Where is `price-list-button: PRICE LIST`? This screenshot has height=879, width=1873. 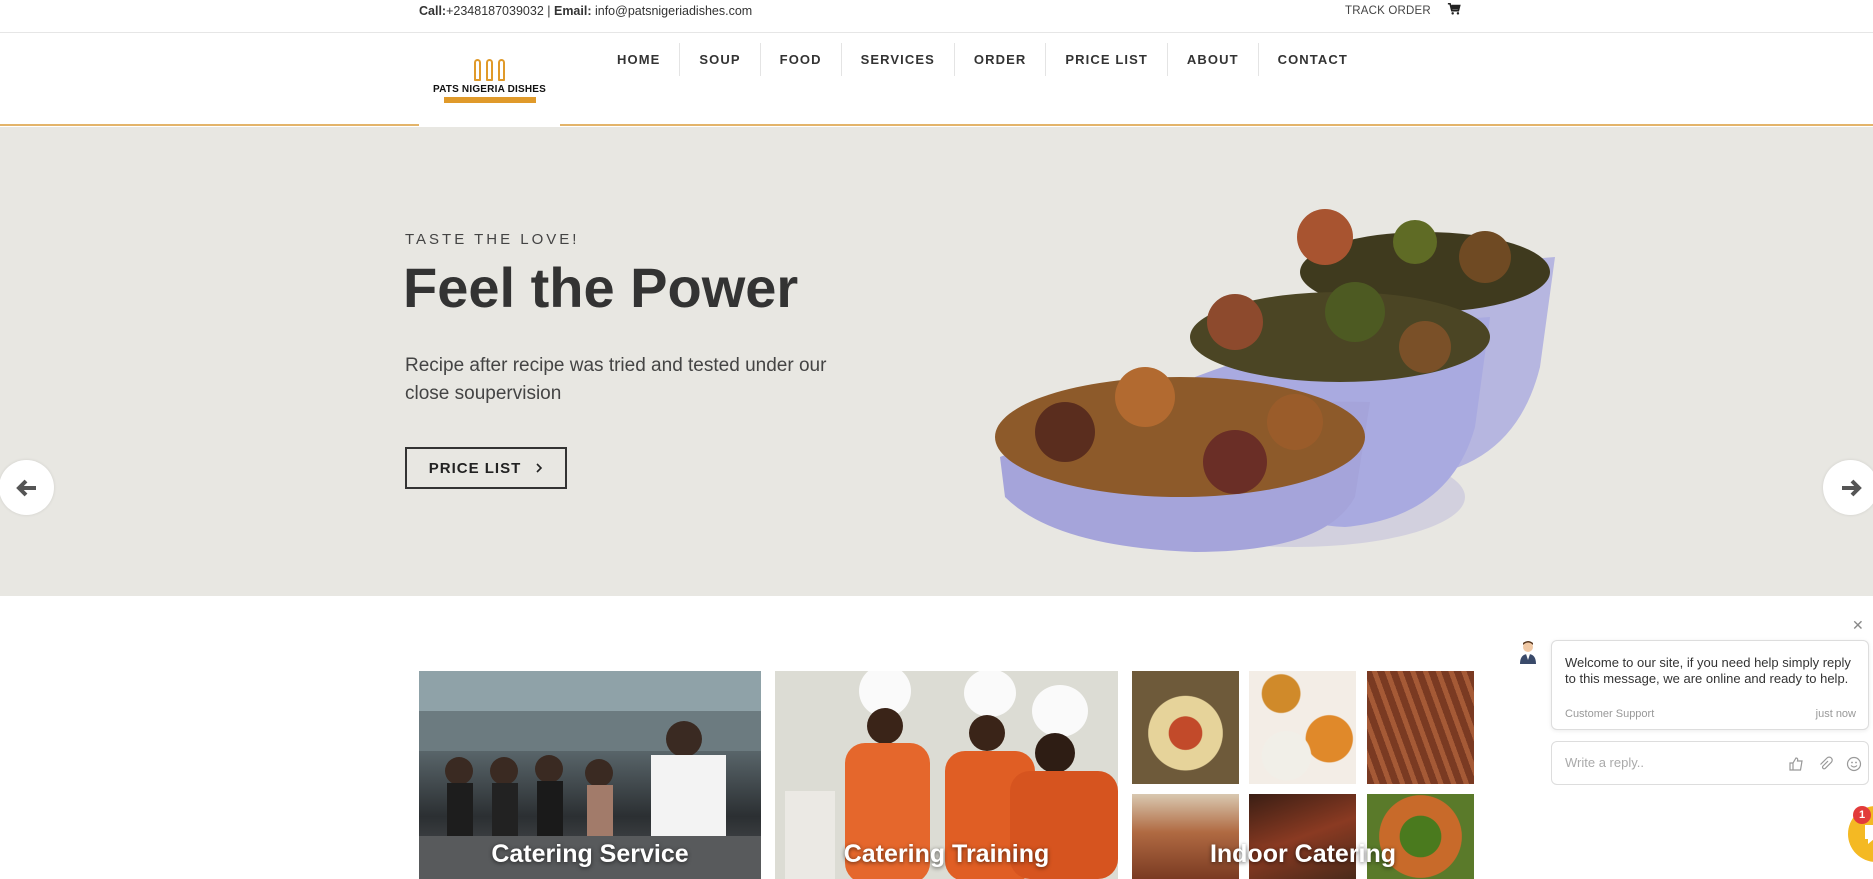
price-list-button: PRICE LIST is located at coordinates (486, 468).